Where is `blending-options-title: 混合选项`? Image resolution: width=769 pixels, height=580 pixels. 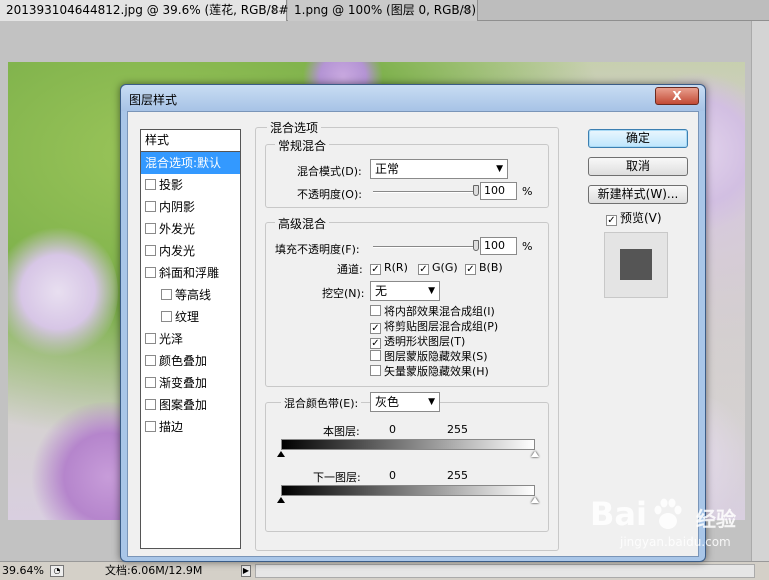 blending-options-title: 混合选项 is located at coordinates (294, 127).